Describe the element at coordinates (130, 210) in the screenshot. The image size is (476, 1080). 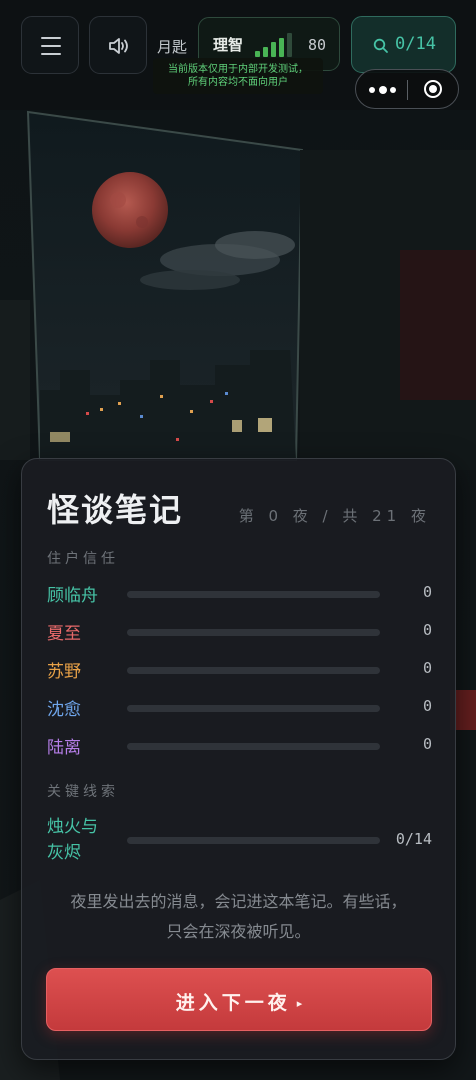
I see `moon` at that location.